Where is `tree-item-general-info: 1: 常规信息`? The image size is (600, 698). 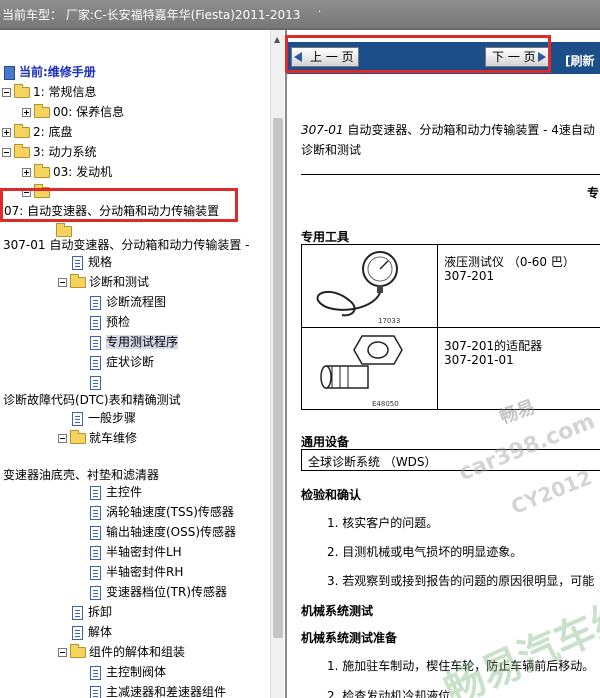 tree-item-general-info: 1: 常规信息 is located at coordinates (49, 92).